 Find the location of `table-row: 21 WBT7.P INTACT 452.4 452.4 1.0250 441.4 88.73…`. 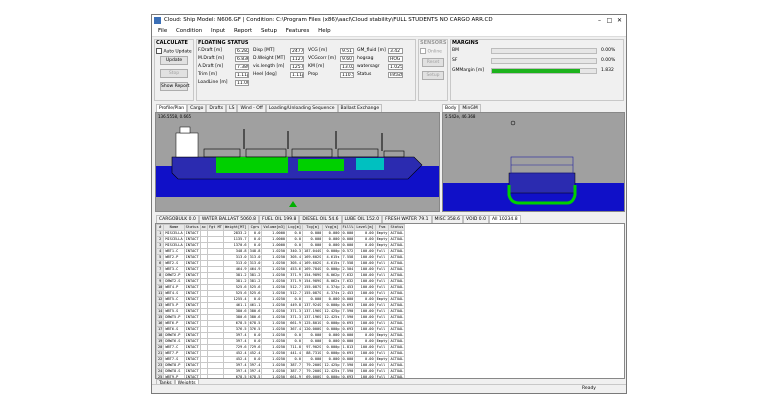

table-row: 21 WBT7.P INTACT 452.4 452.4 1.0250 441.4 88.73… is located at coordinates (281, 353).